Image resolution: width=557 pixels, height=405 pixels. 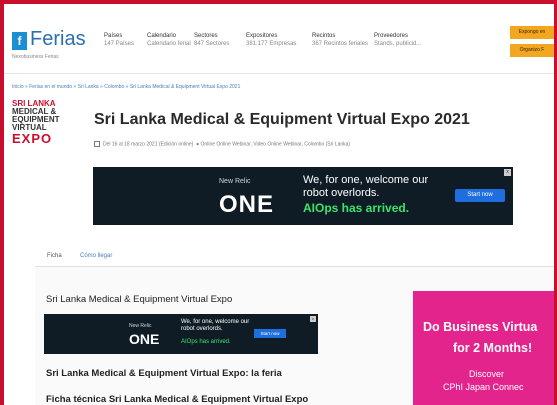 What do you see at coordinates (324, 36) in the screenshot?
I see `nav-item-title: Recintos` at bounding box center [324, 36].